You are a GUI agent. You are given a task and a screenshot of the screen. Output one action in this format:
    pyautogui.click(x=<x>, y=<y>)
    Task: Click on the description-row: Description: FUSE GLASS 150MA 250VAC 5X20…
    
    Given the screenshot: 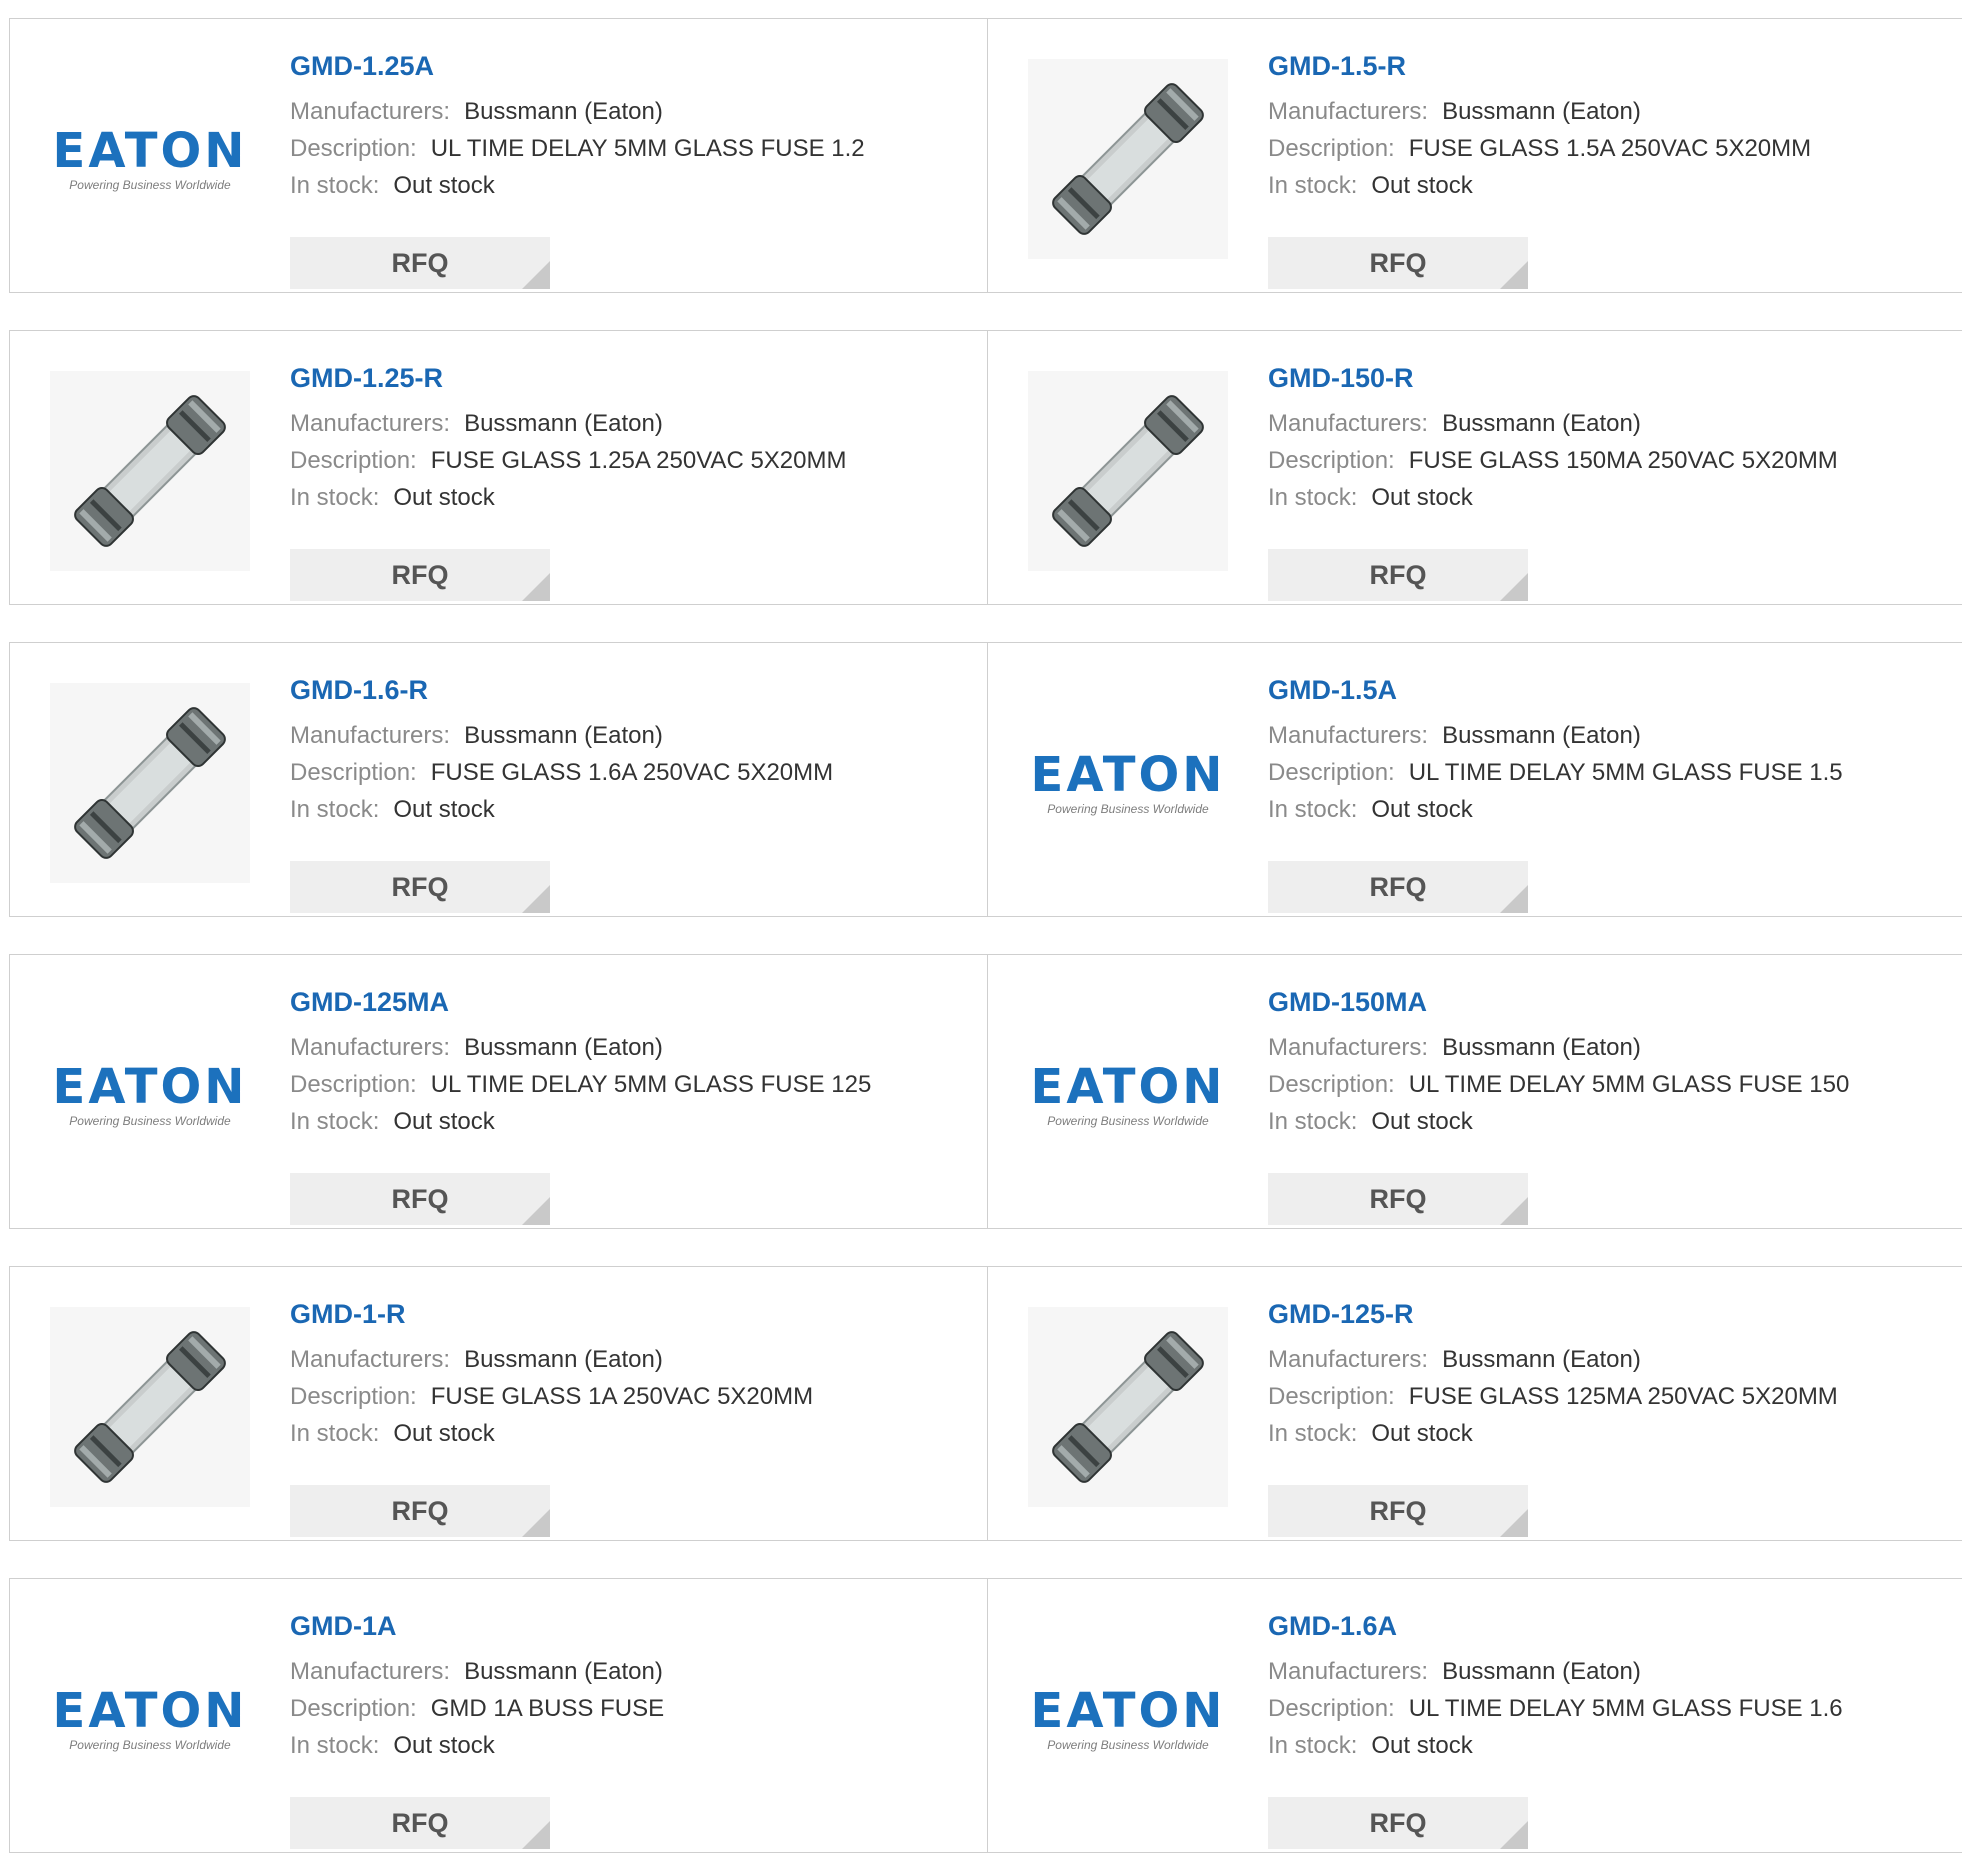 What is the action you would take?
    pyautogui.click(x=1608, y=460)
    